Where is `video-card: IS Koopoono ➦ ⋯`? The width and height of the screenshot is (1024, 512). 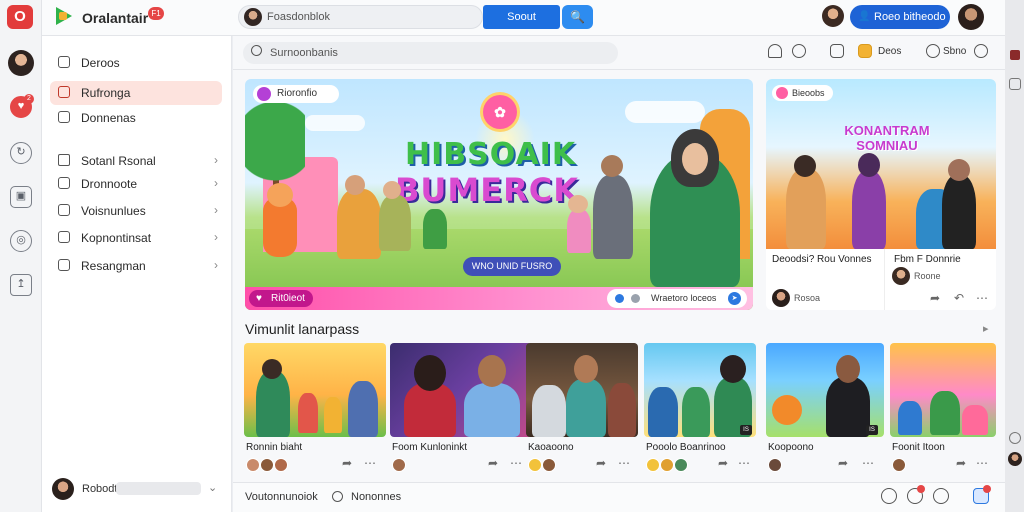 video-card: IS Koopoono ➦ ⋯ is located at coordinates (825, 410).